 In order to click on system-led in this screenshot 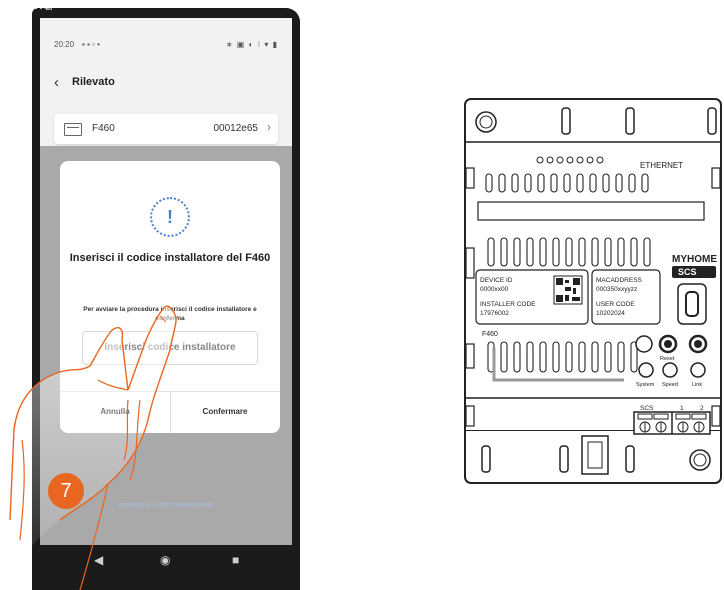, I will do `click(646, 370)`.